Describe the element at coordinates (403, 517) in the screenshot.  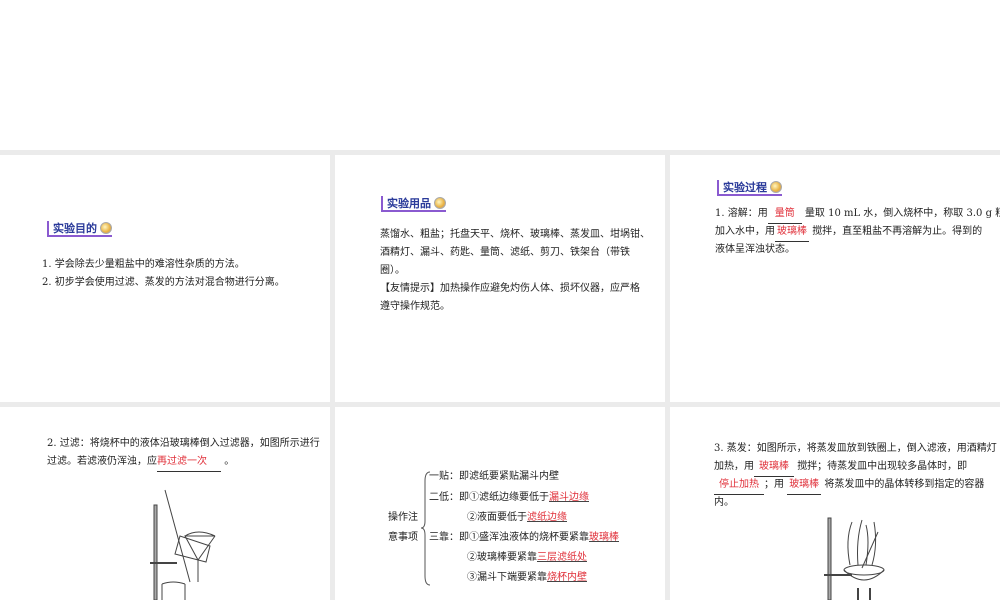
I see `notes-label: 操作注` at that location.